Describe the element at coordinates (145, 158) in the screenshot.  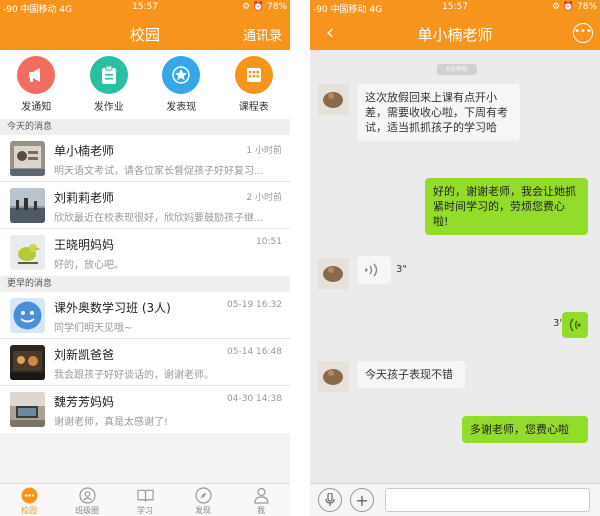
I see `list-item: 单小楠老师 明天语文考试，请各位家长督促孩子好好复习... 1 小时前` at that location.